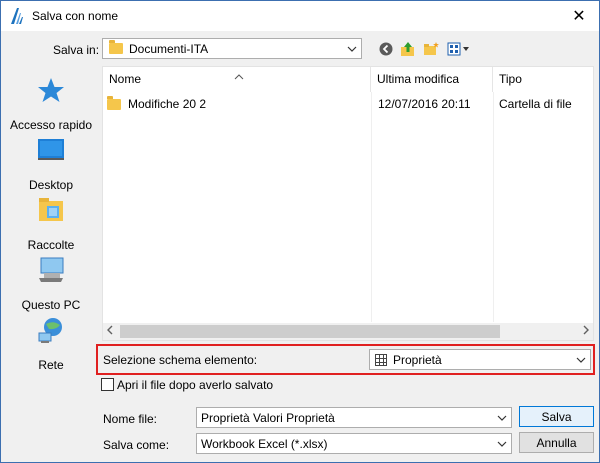  I want to click on save-in-value: Documenti-ITA, so click(169, 48).